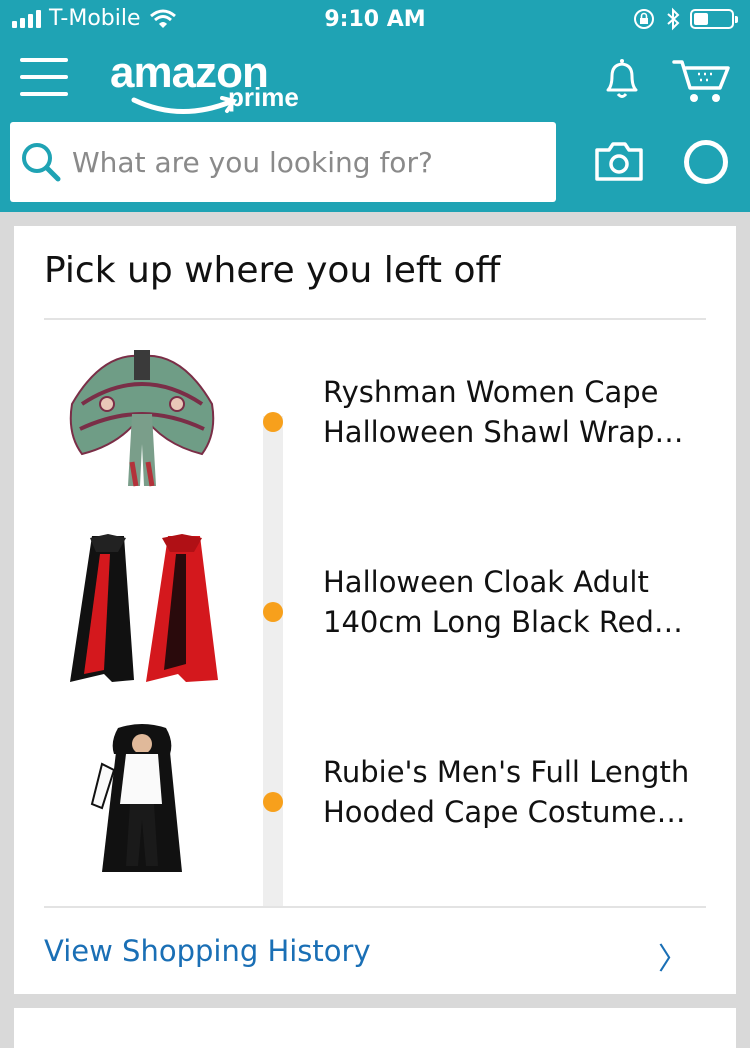  I want to click on camera-icon, so click(619, 162).